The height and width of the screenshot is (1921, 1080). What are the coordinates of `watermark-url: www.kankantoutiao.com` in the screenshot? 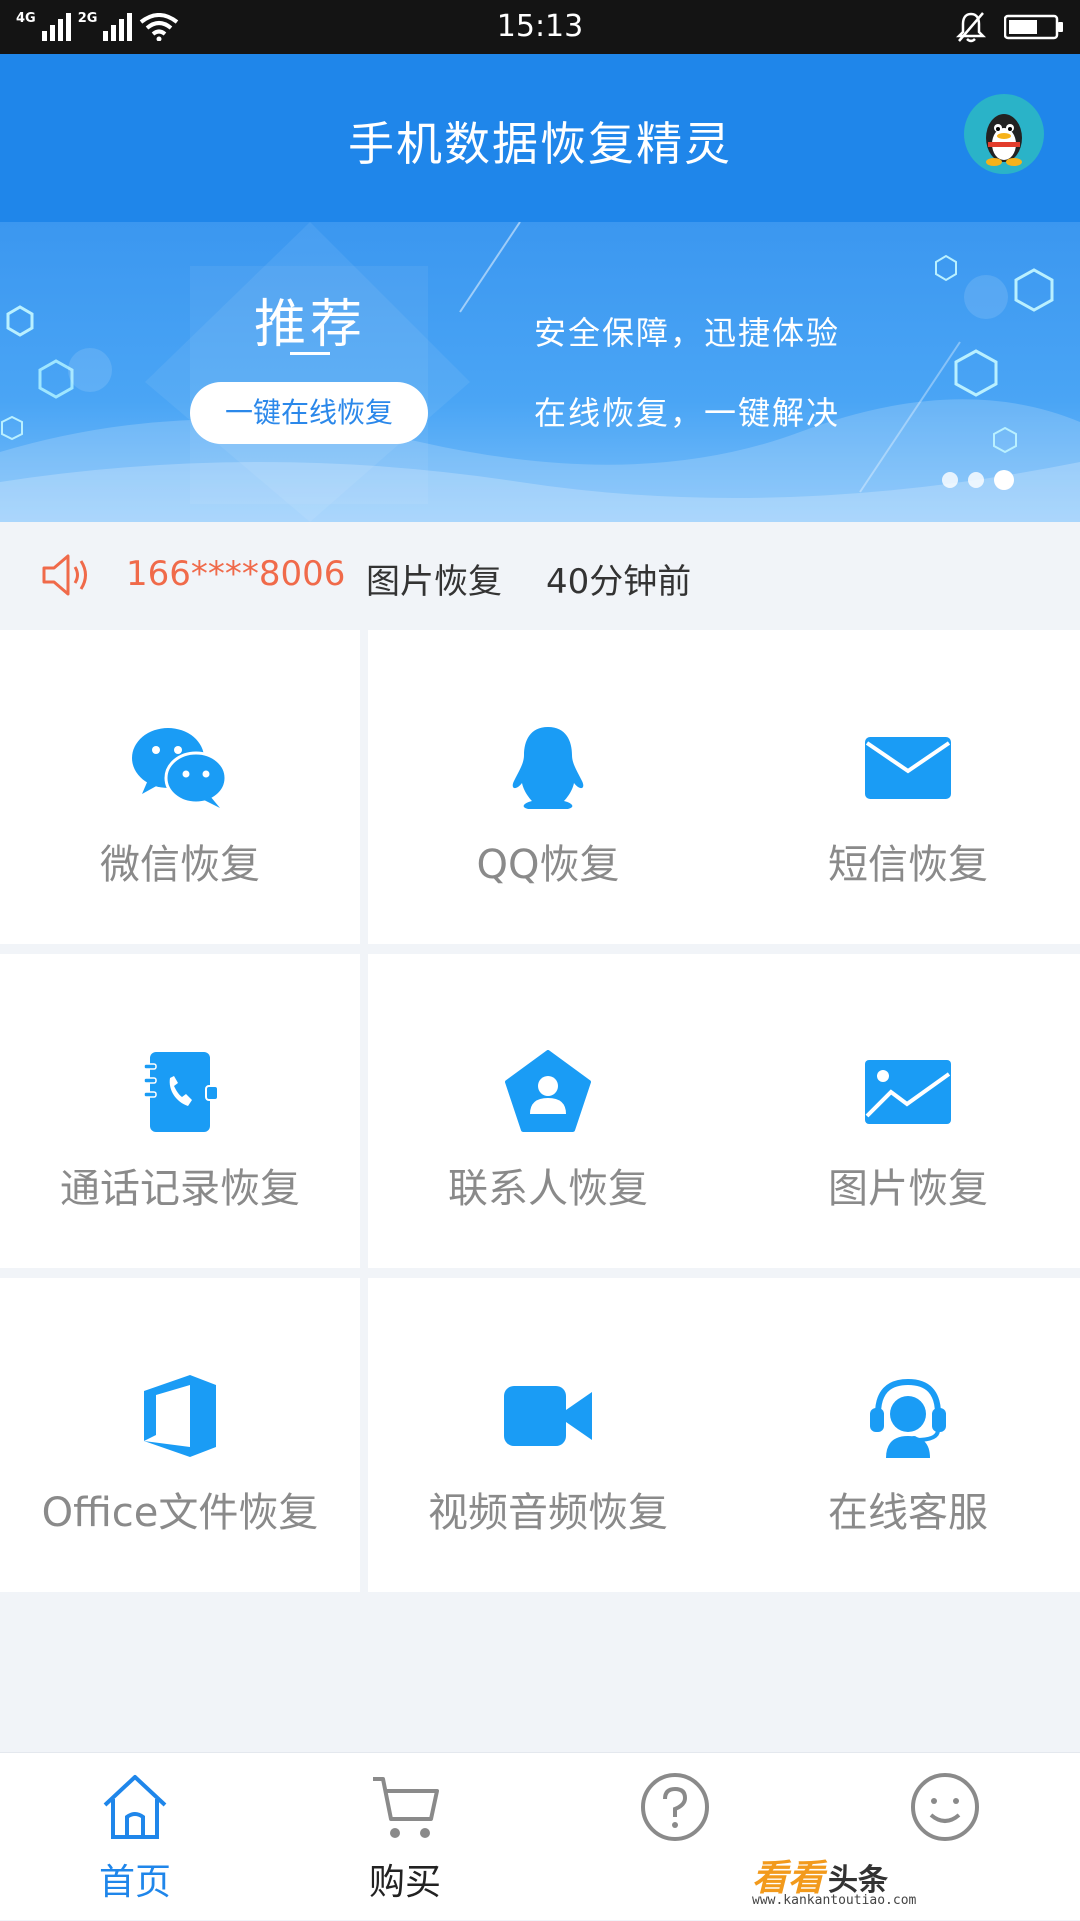 It's located at (834, 1900).